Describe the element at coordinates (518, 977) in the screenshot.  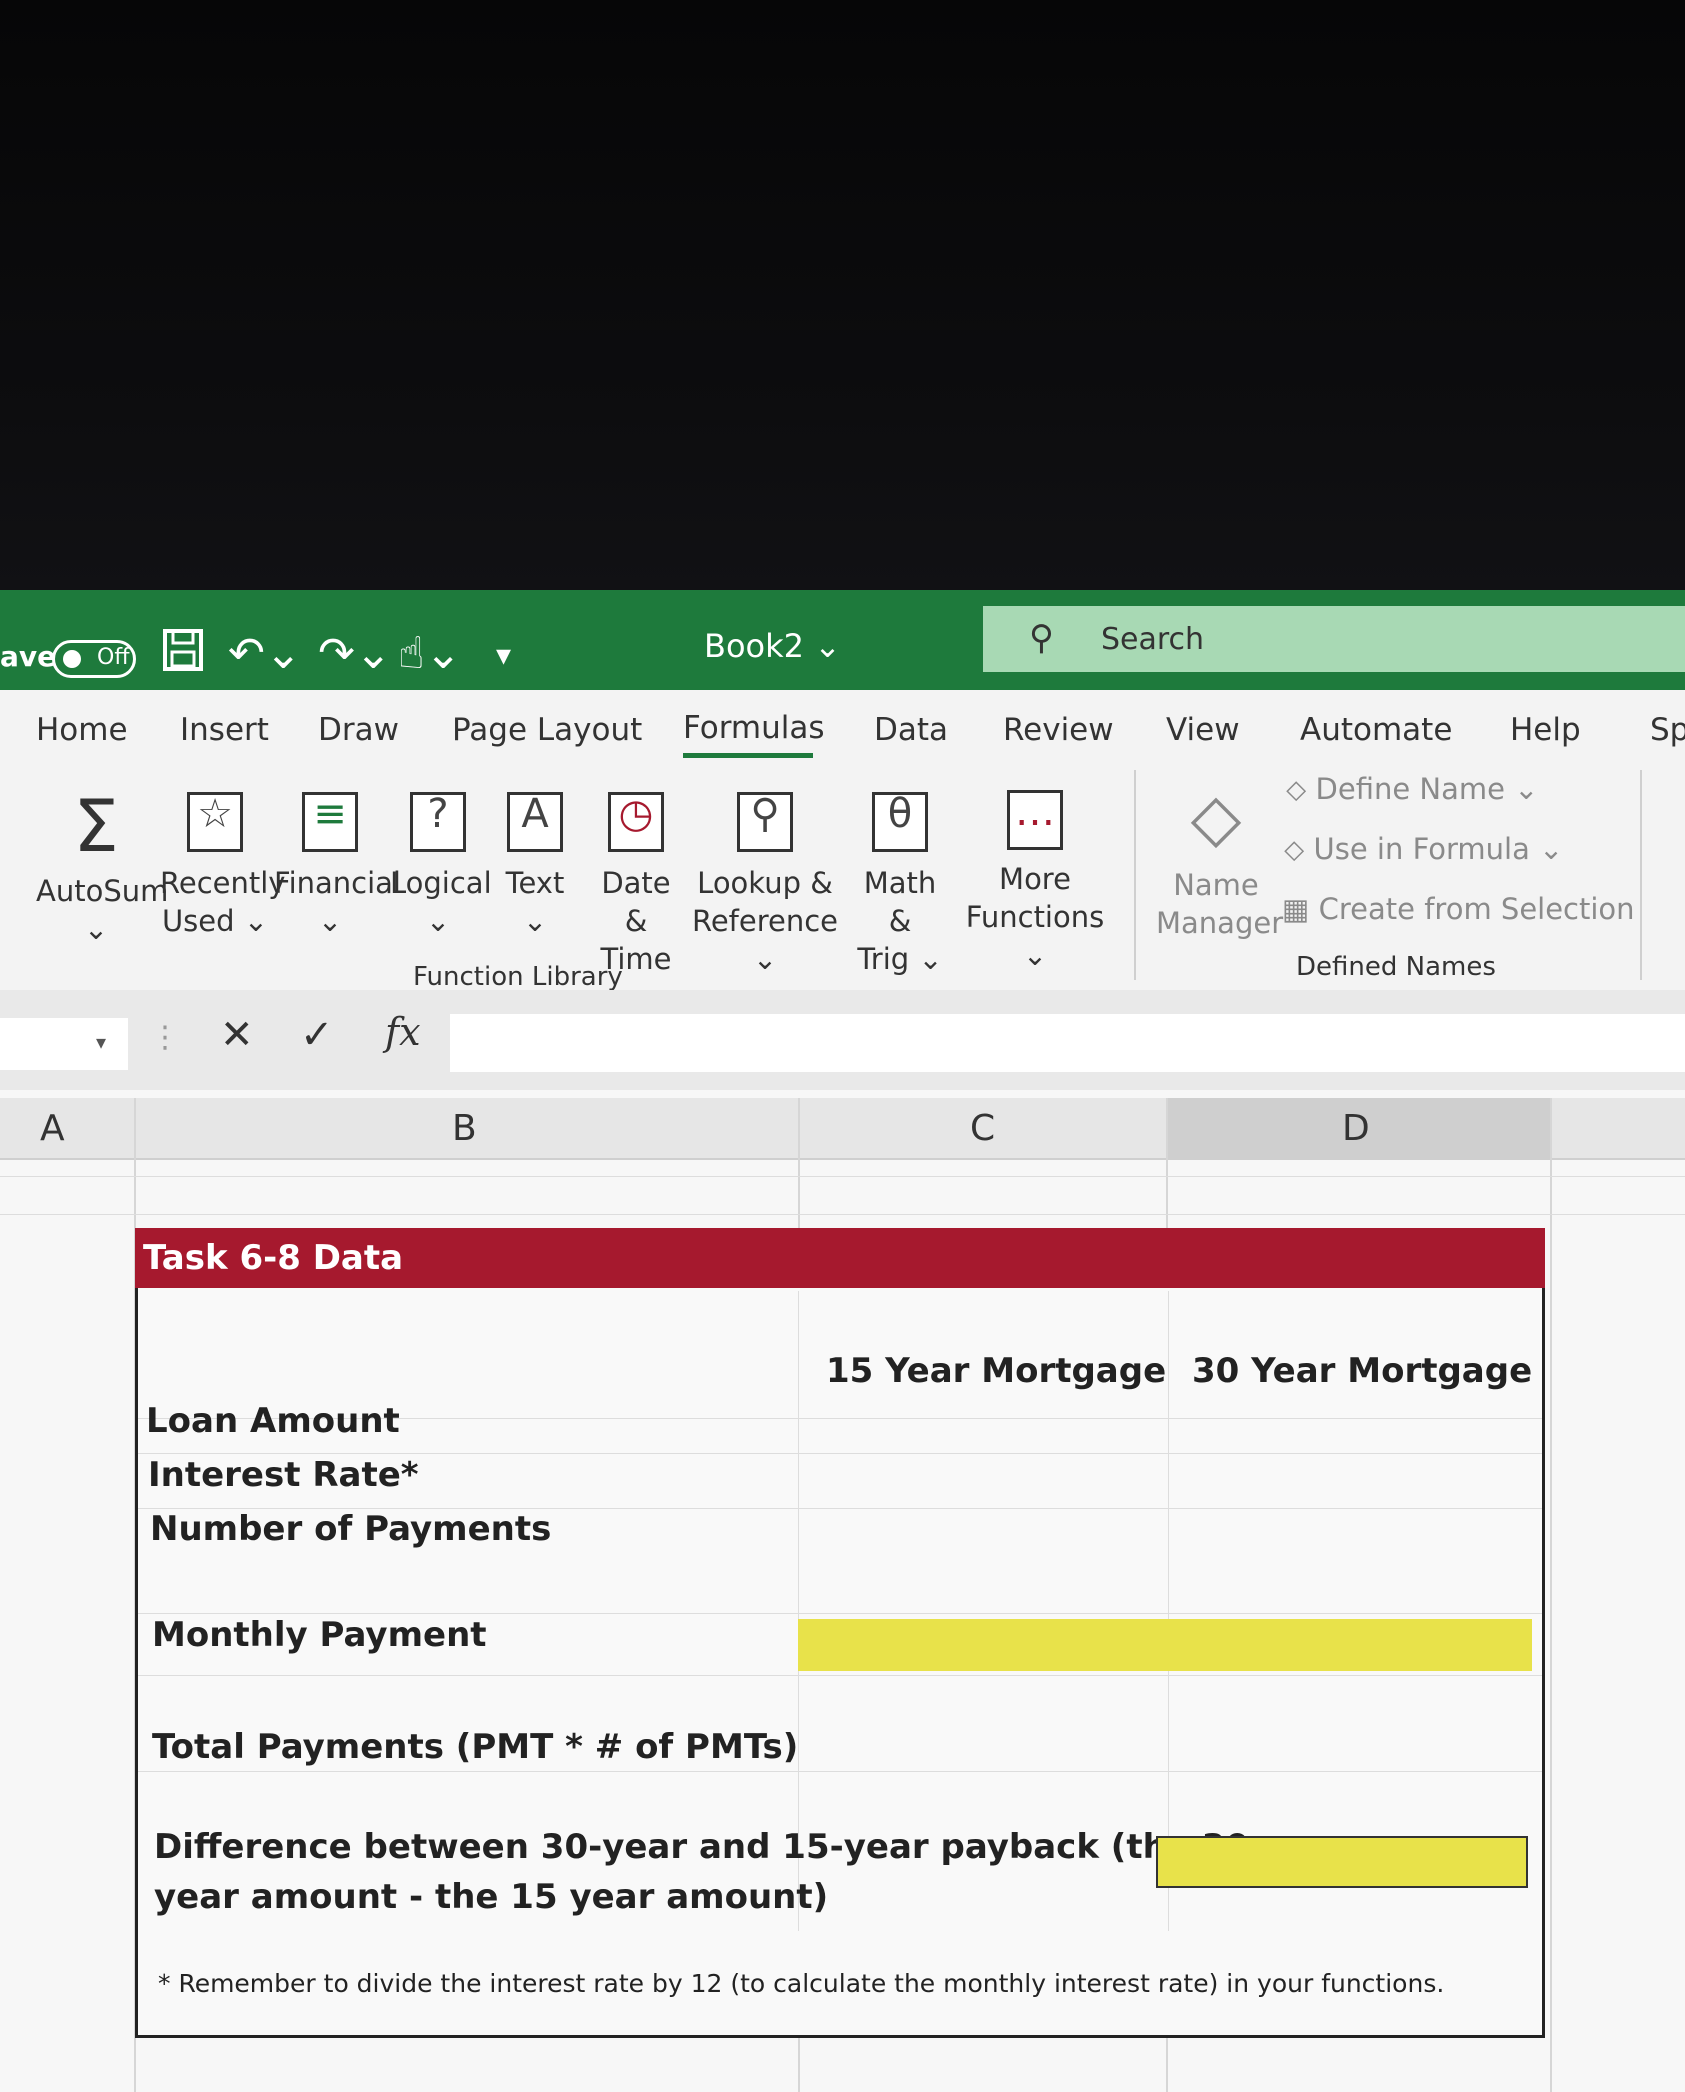
I see `group-label-function-library: Function Library` at that location.